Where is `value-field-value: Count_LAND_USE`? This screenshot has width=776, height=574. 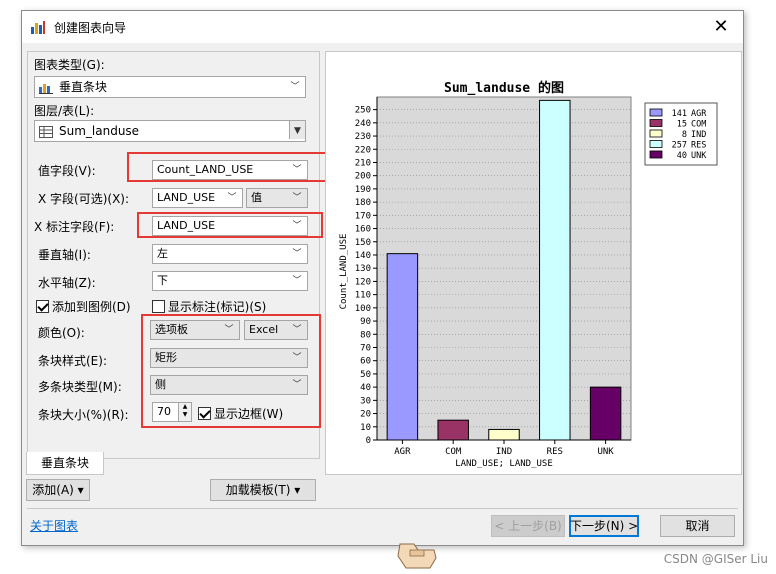 value-field-value: Count_LAND_USE is located at coordinates (205, 169).